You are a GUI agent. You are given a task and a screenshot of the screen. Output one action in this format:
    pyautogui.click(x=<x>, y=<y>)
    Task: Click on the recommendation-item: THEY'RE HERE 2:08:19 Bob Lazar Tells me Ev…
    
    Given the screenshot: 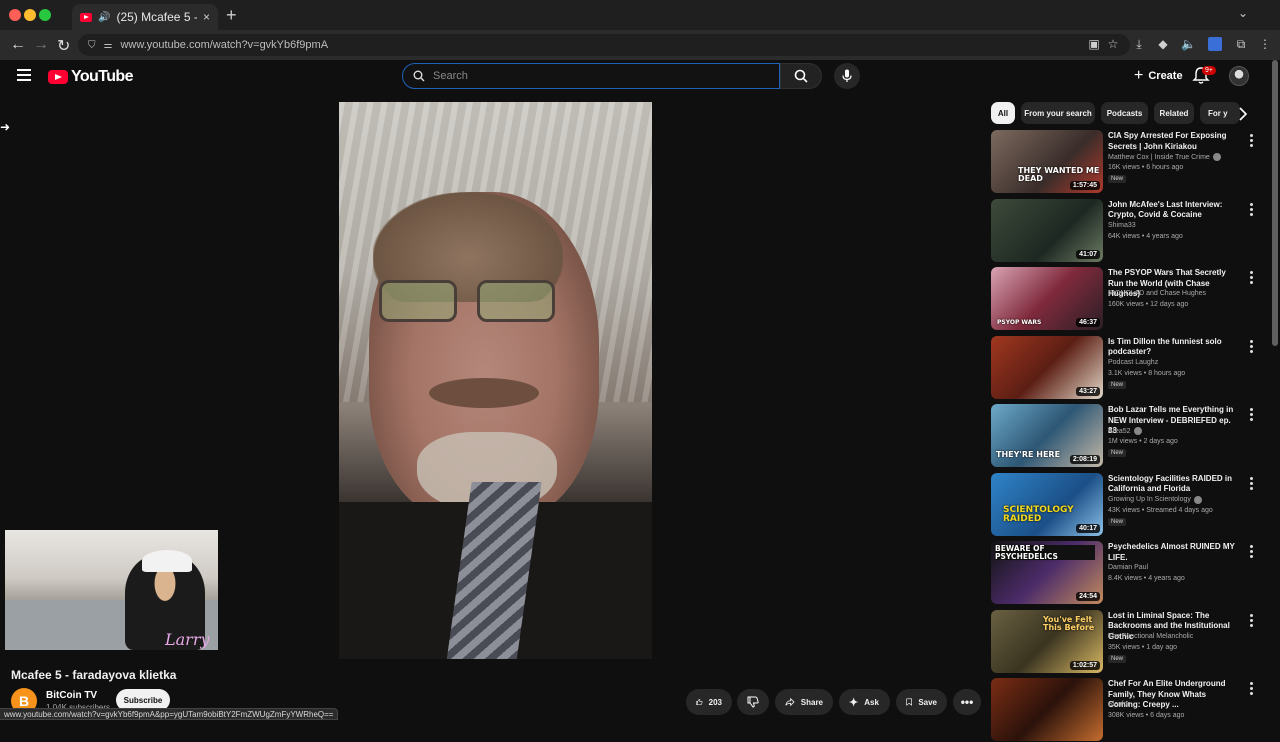 What is the action you would take?
    pyautogui.click(x=1126, y=436)
    